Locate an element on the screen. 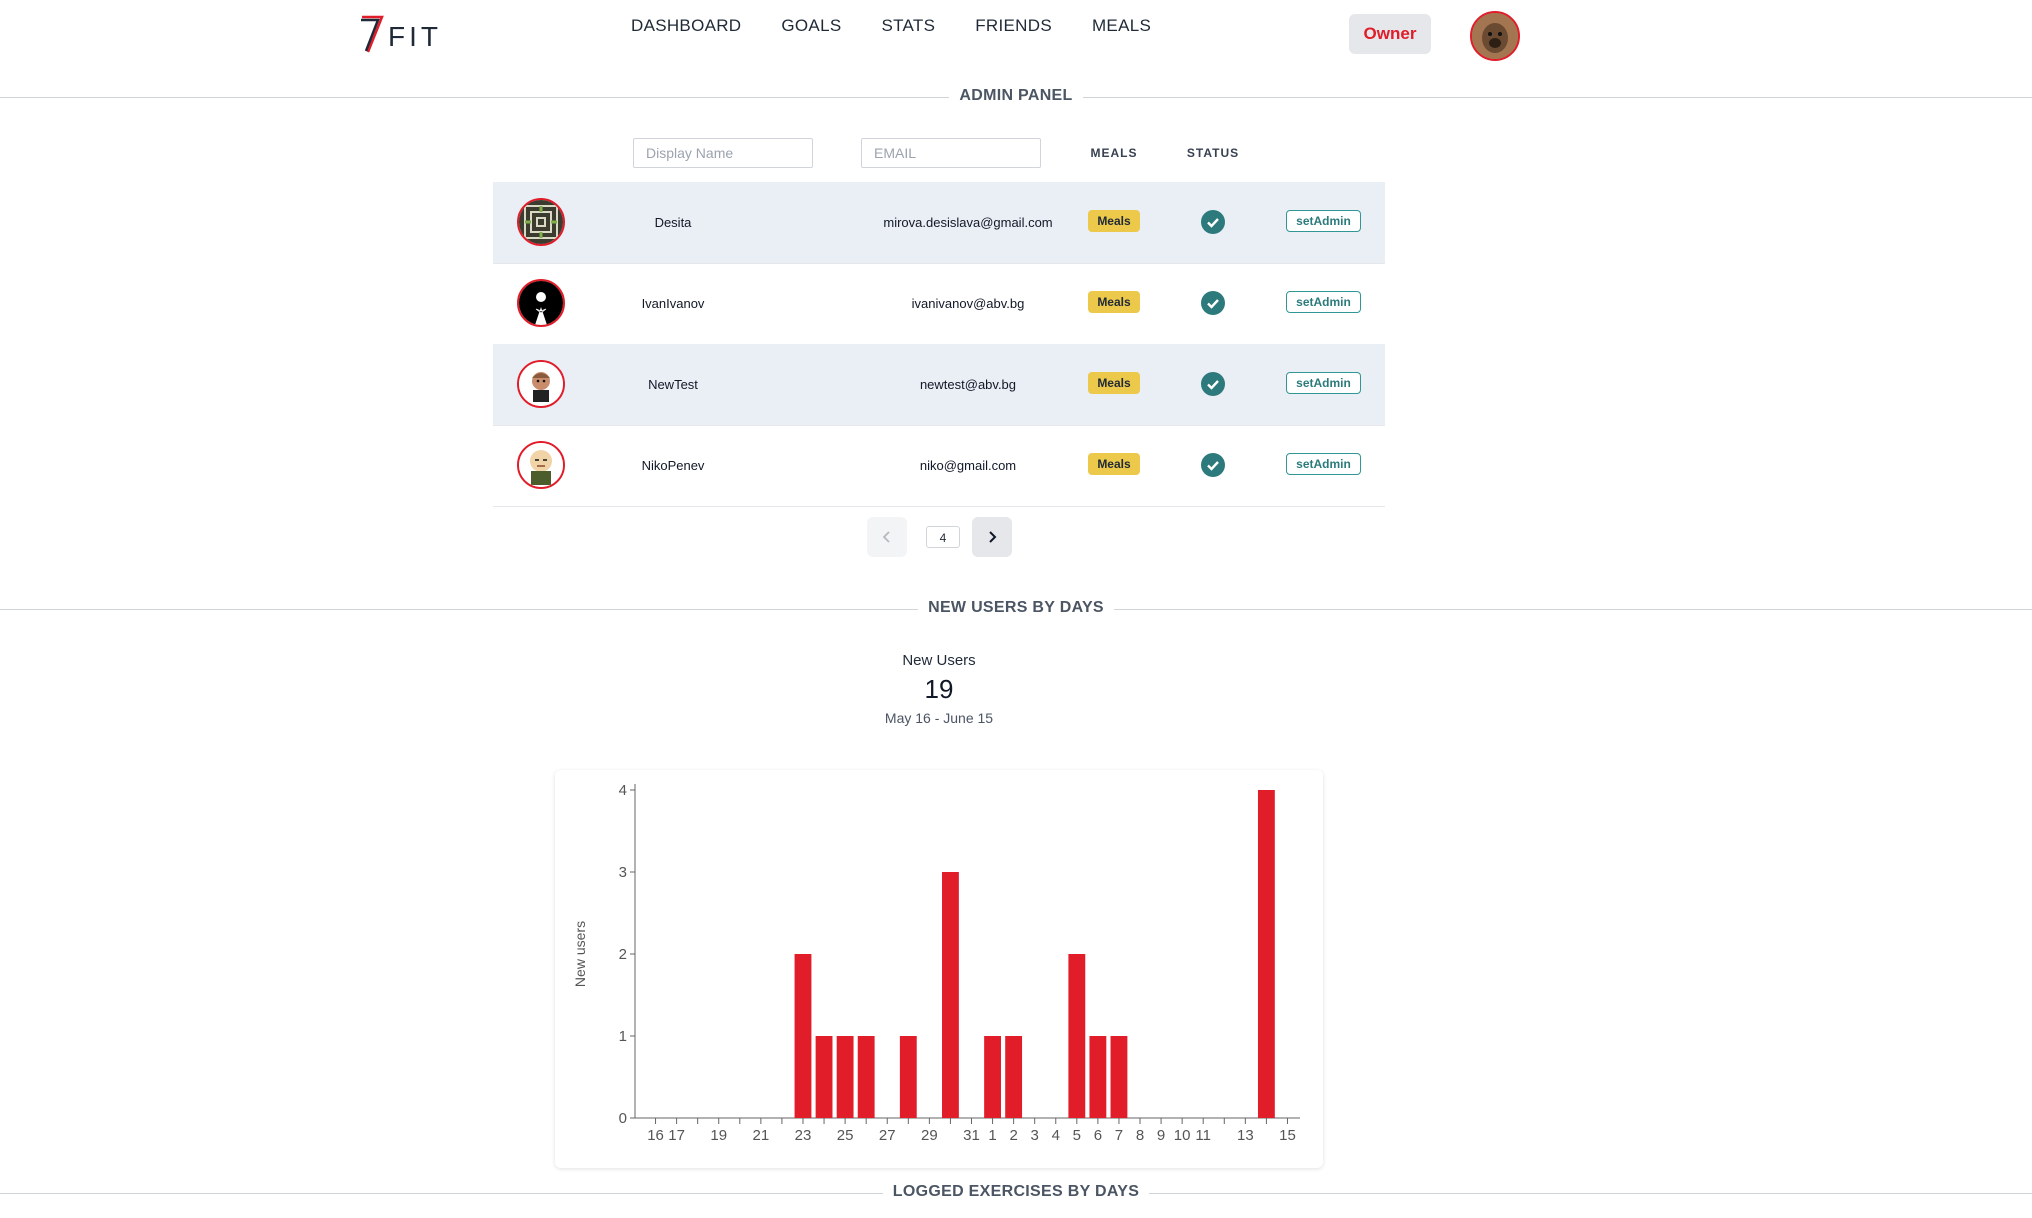  new-users-stat-label: New Users is located at coordinates (939, 660).